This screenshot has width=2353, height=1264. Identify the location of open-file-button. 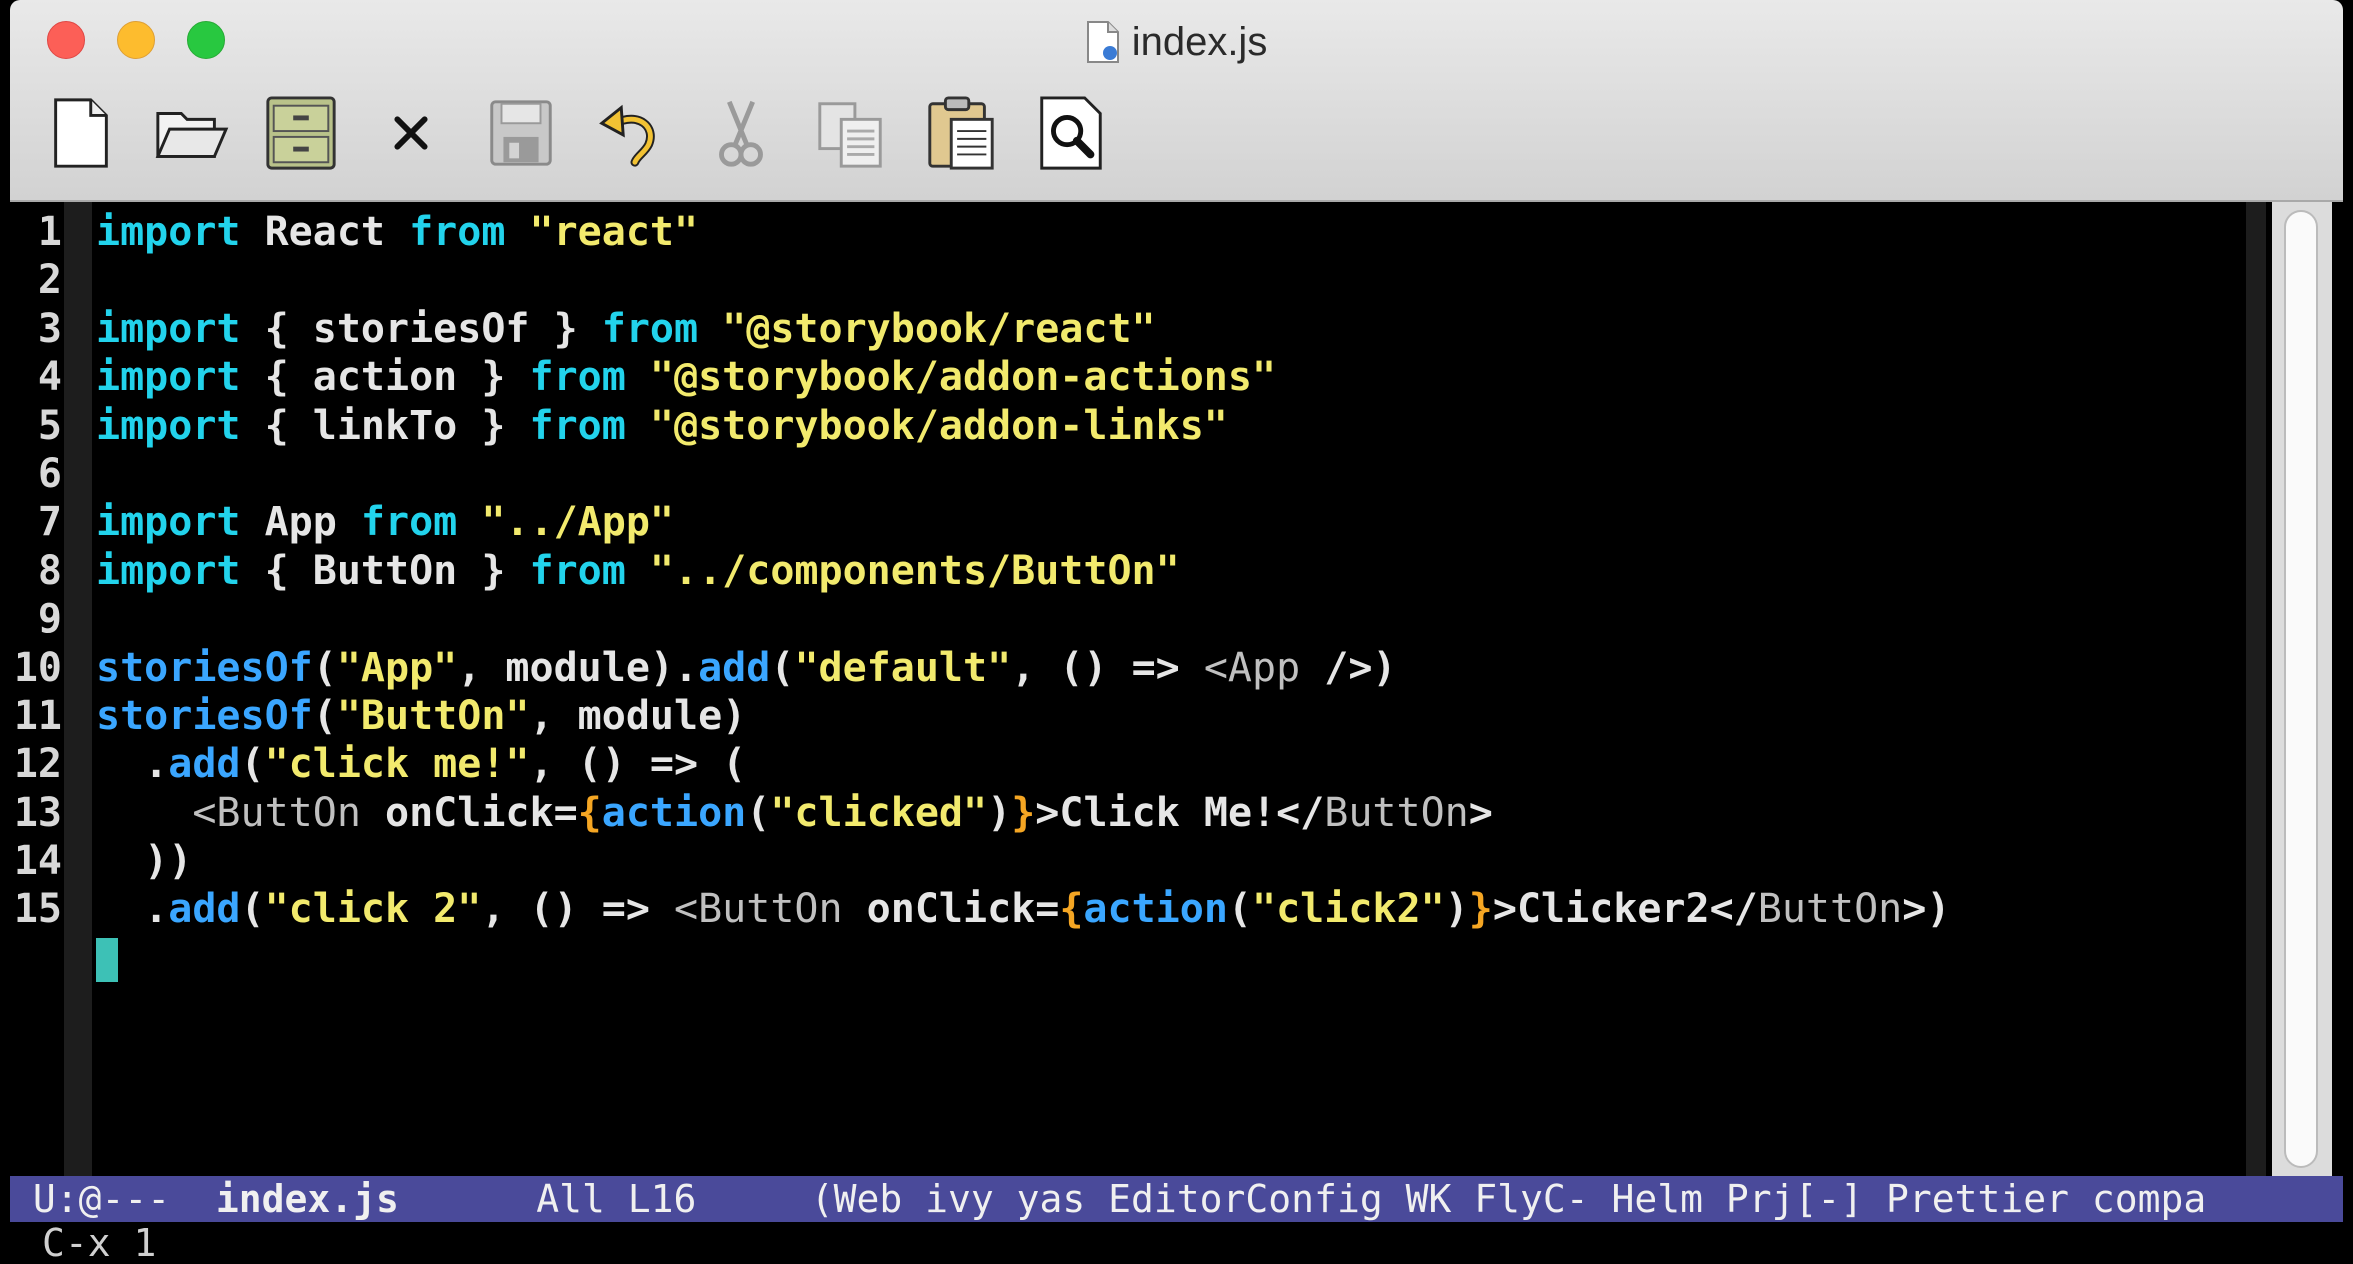
(191, 133).